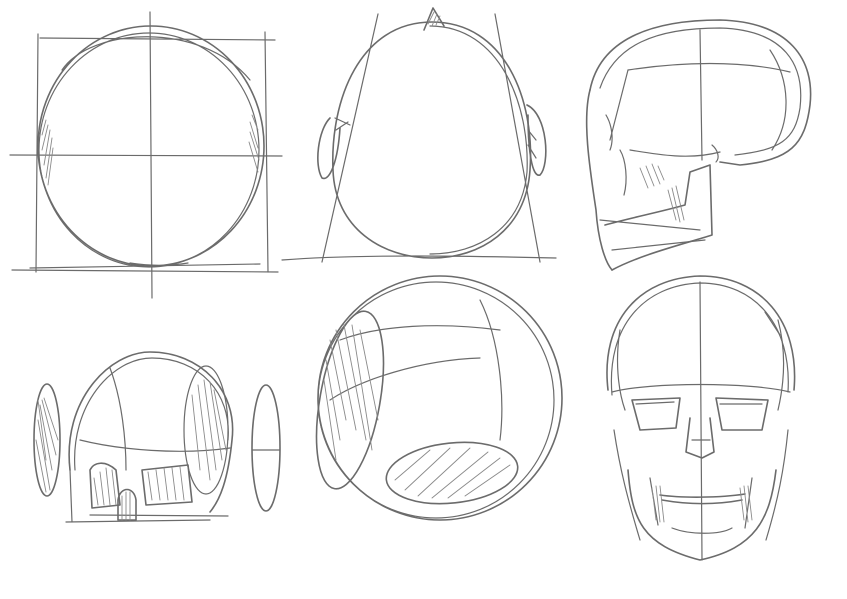 The image size is (847, 599). Describe the element at coordinates (439, 398) in the screenshot. I see `cranium-sphere-three-quarter` at that location.